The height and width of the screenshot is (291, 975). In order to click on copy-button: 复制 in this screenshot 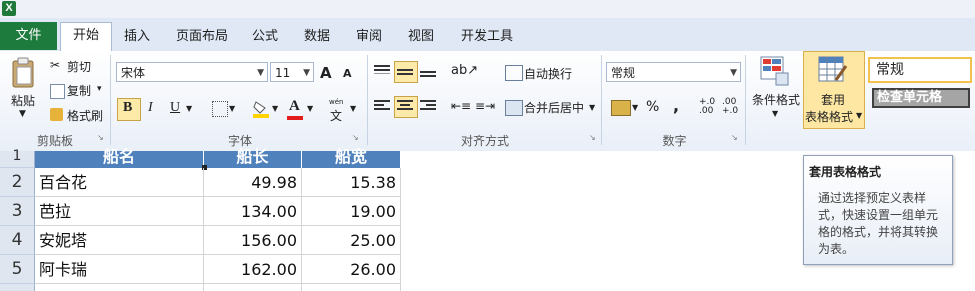, I will do `click(79, 90)`.